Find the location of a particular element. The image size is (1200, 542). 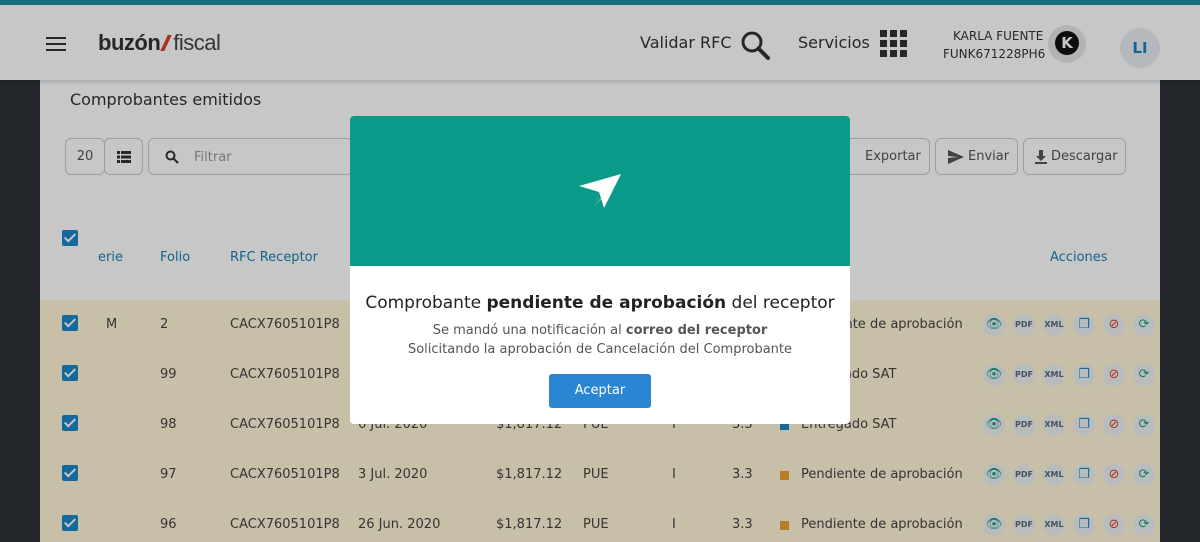

paper-plane-icon is located at coordinates (600, 191).